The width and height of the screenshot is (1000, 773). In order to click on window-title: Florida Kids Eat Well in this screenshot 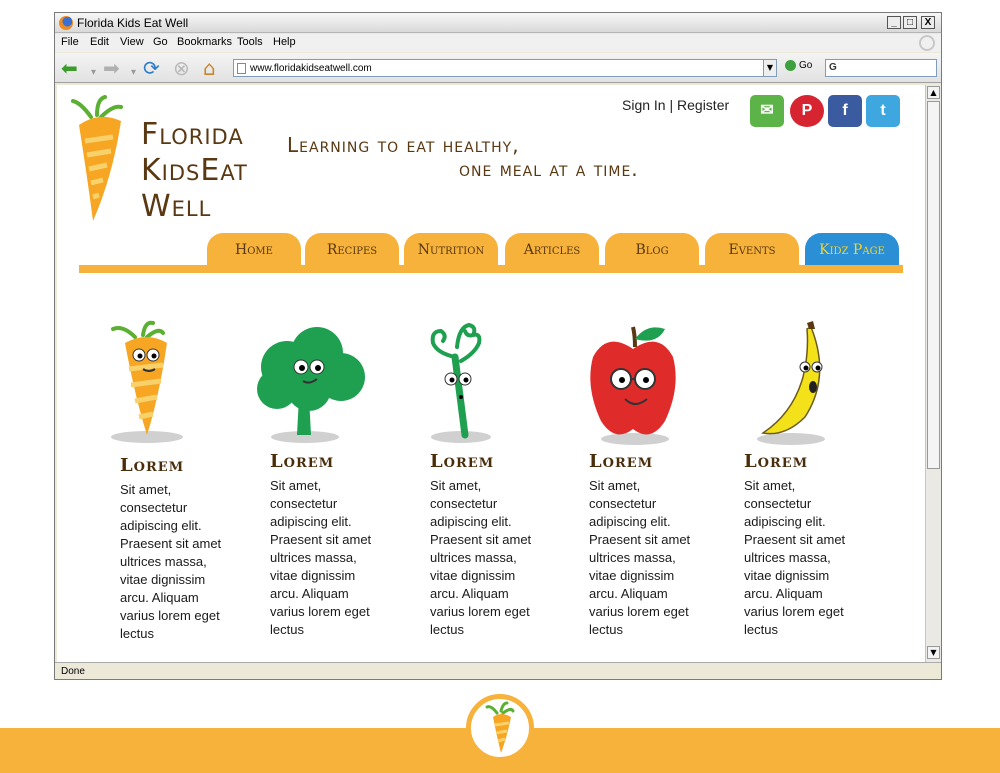, I will do `click(133, 23)`.